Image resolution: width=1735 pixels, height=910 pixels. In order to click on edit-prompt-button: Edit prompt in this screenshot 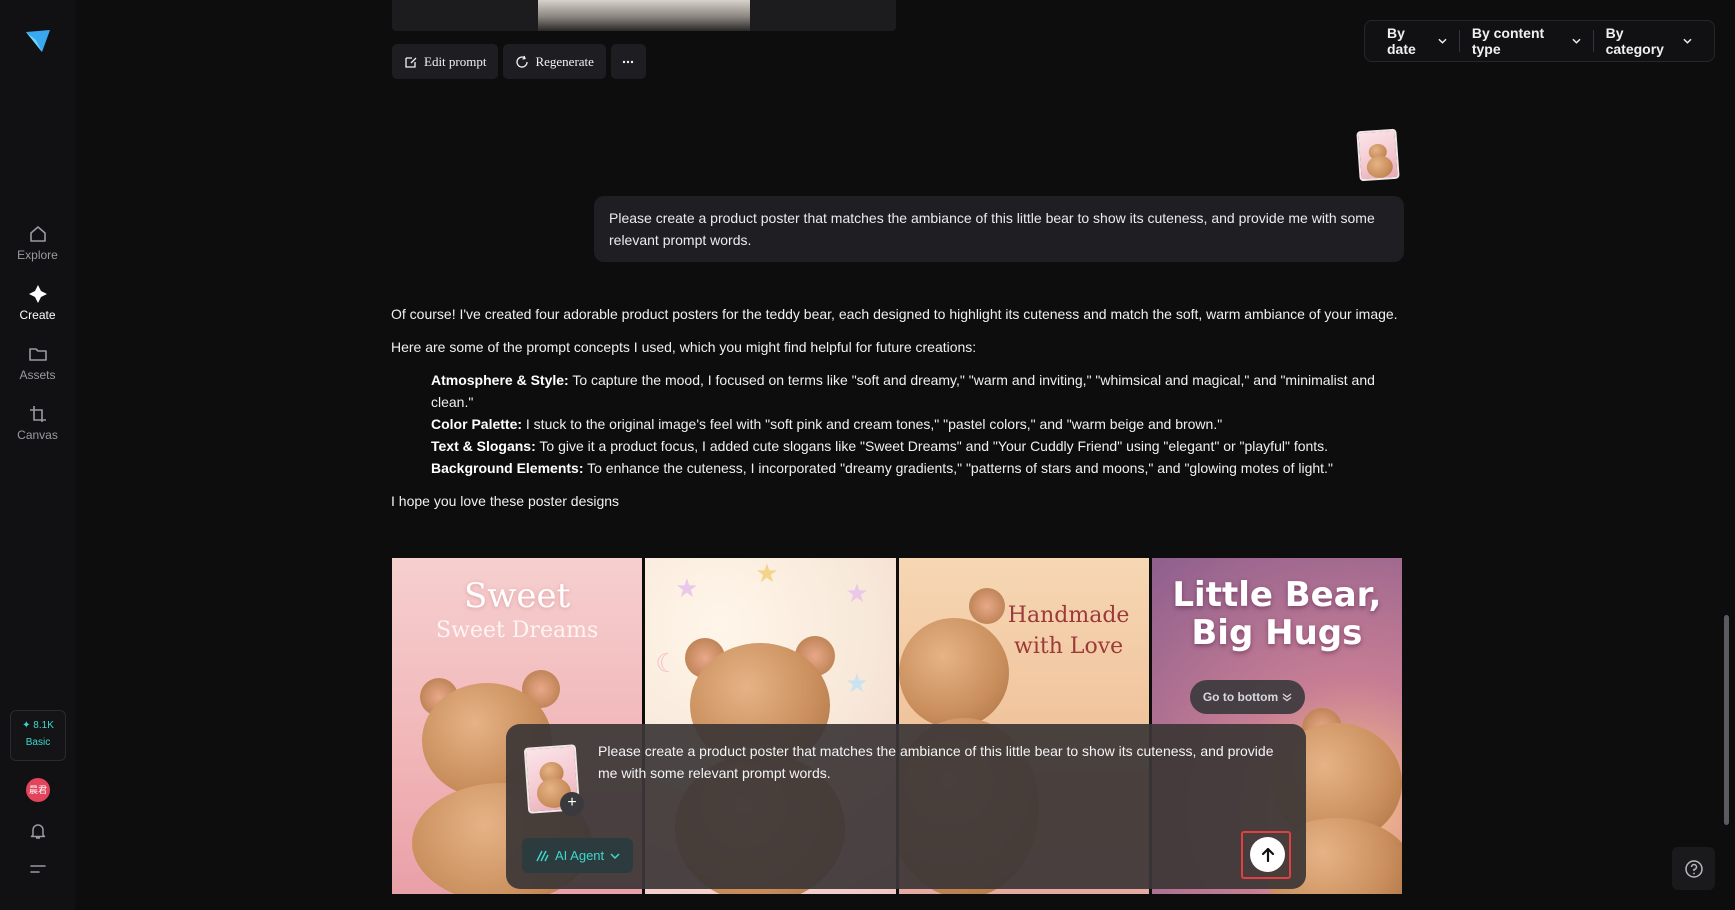, I will do `click(445, 61)`.